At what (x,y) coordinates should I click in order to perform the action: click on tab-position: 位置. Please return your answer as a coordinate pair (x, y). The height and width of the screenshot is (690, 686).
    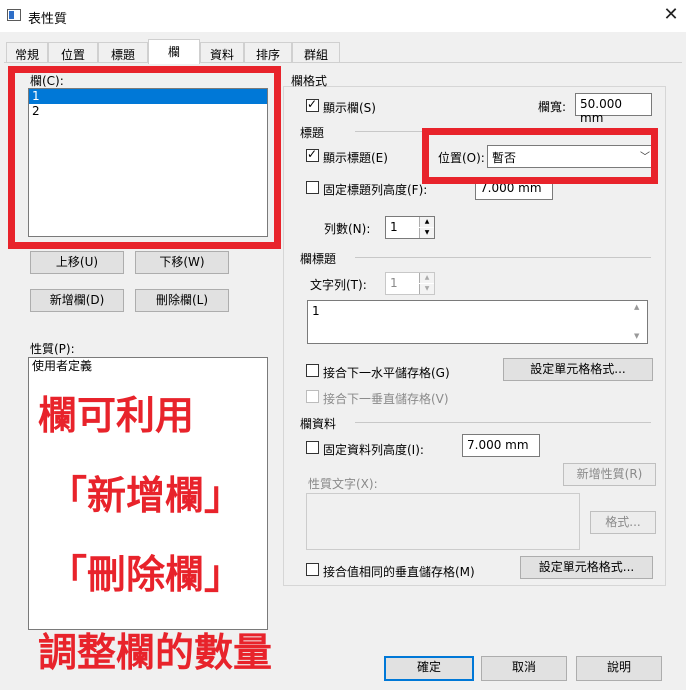
    Looking at the image, I should click on (73, 52).